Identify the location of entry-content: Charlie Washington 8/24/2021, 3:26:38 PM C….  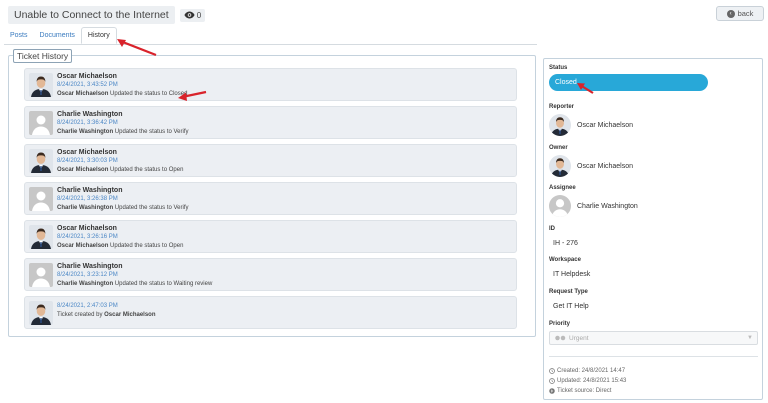
(123, 199).